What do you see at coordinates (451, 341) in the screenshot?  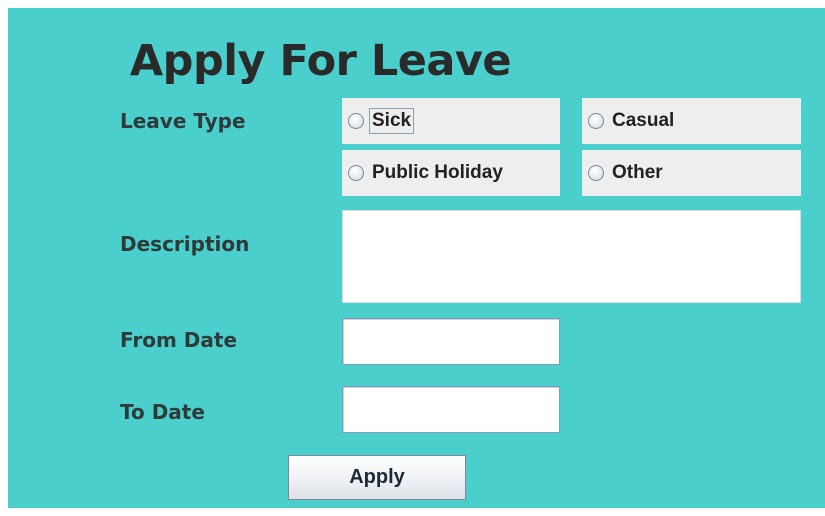 I see `from-date-input` at bounding box center [451, 341].